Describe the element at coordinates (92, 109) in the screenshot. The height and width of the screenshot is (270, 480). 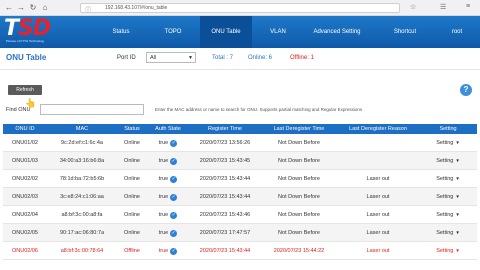
I see `search-input` at that location.